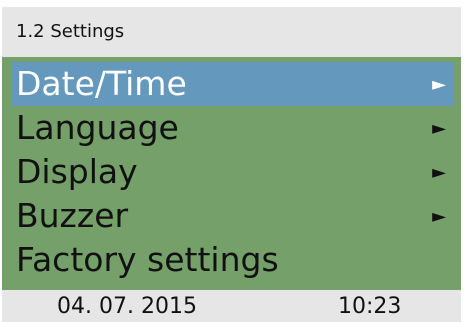  I want to click on menu-item-factory-settings: Factory settings, so click(232, 260).